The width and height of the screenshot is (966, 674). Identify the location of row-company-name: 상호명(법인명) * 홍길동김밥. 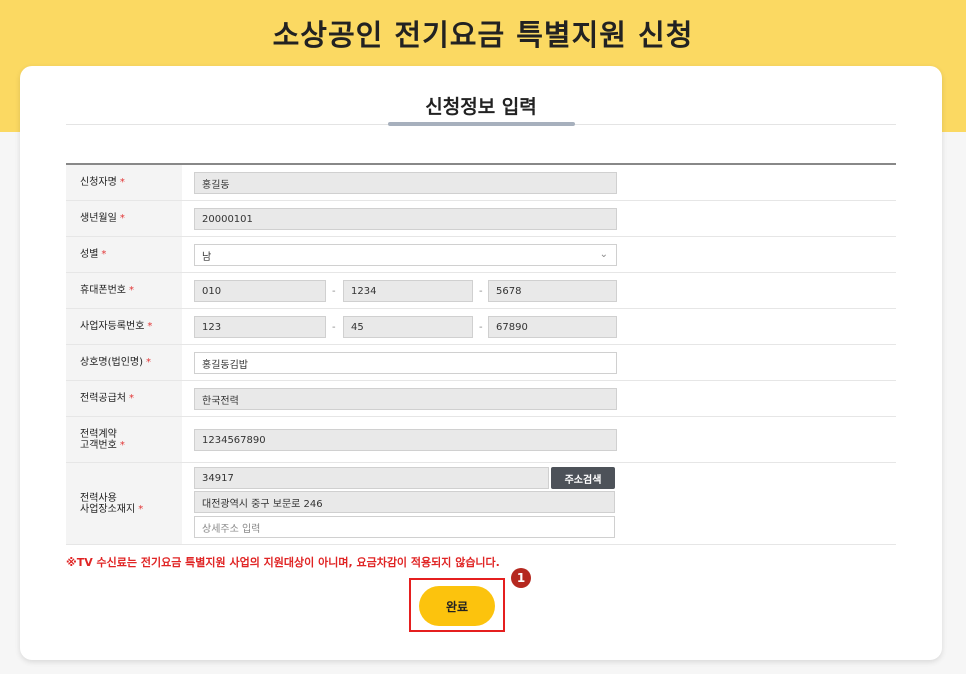
(481, 363).